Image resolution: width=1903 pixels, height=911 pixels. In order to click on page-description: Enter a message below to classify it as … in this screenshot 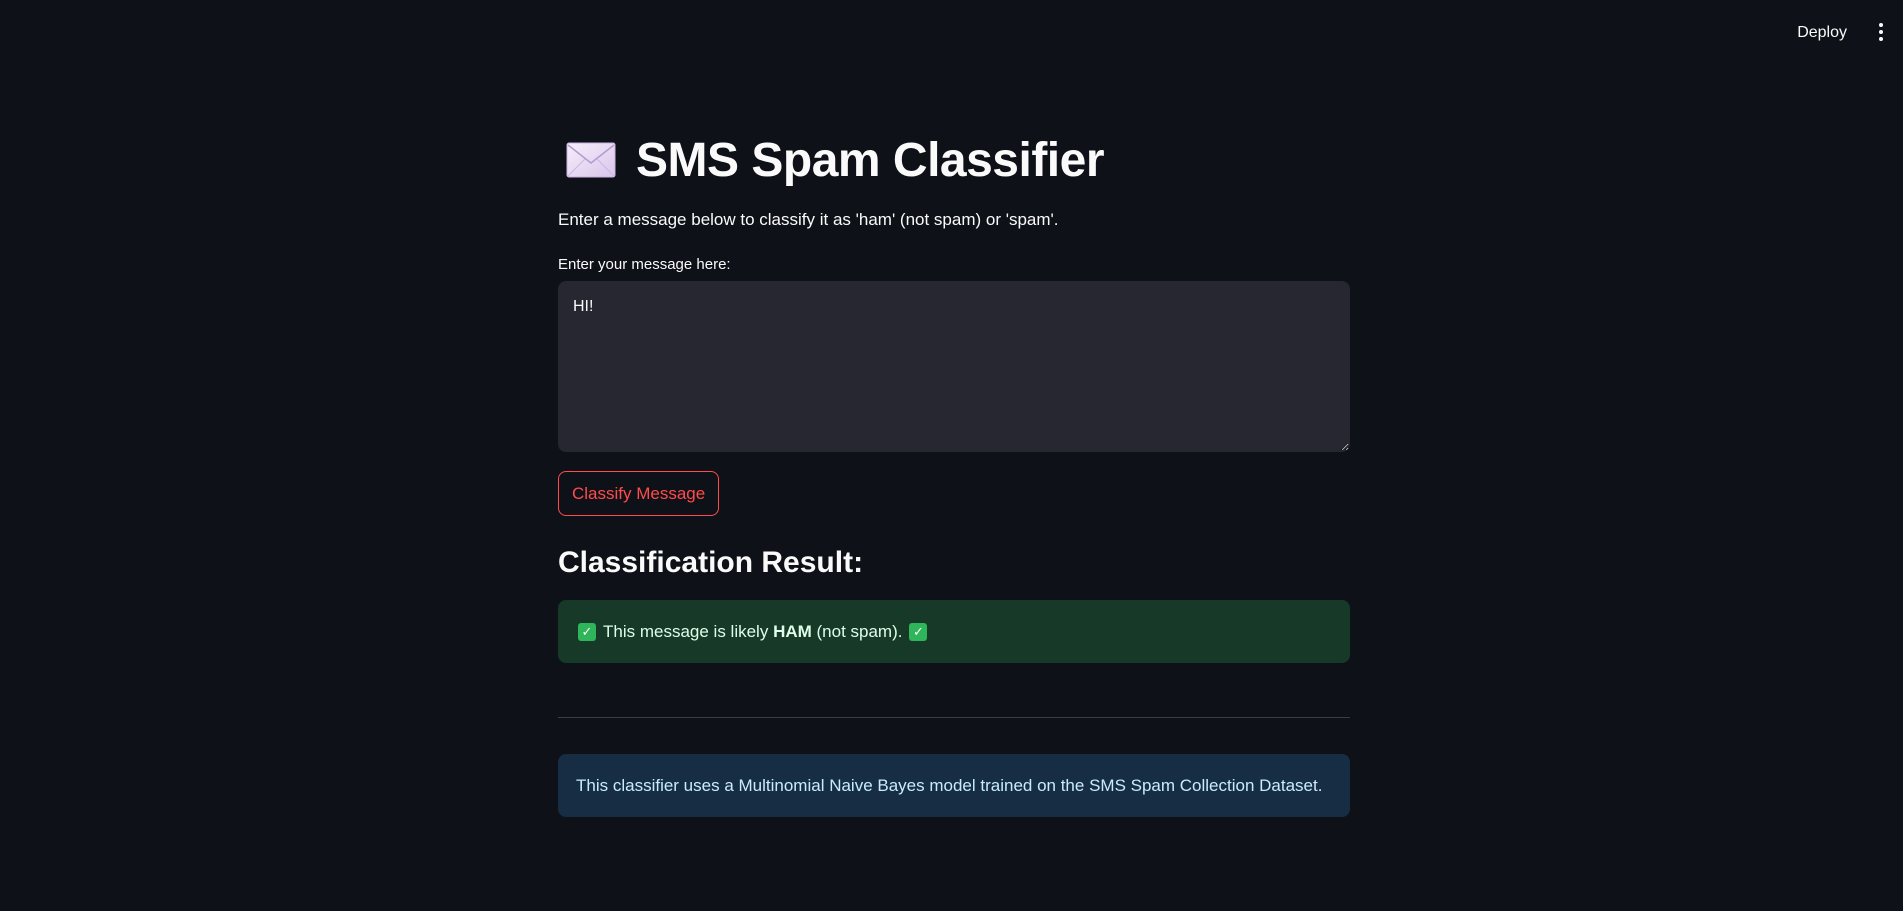, I will do `click(808, 219)`.